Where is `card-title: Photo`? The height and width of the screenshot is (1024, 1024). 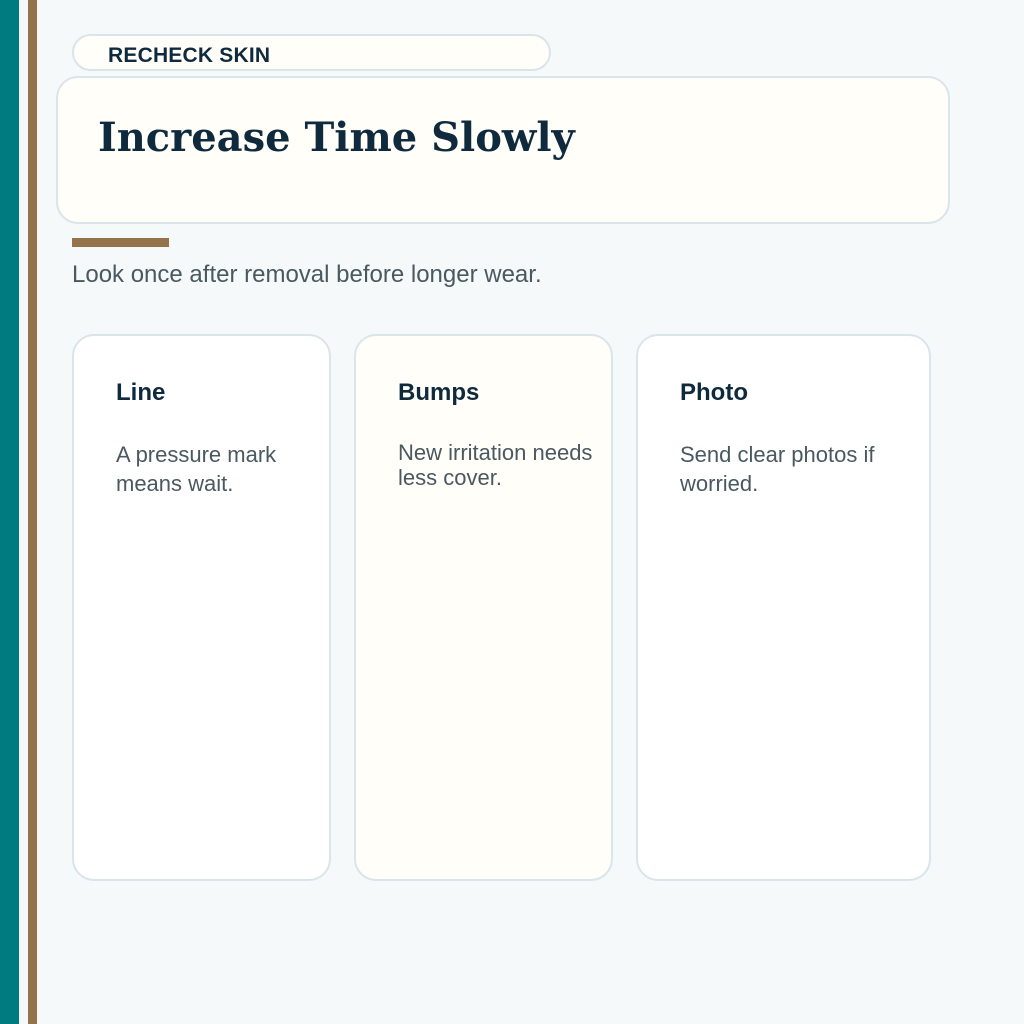 card-title: Photo is located at coordinates (714, 392).